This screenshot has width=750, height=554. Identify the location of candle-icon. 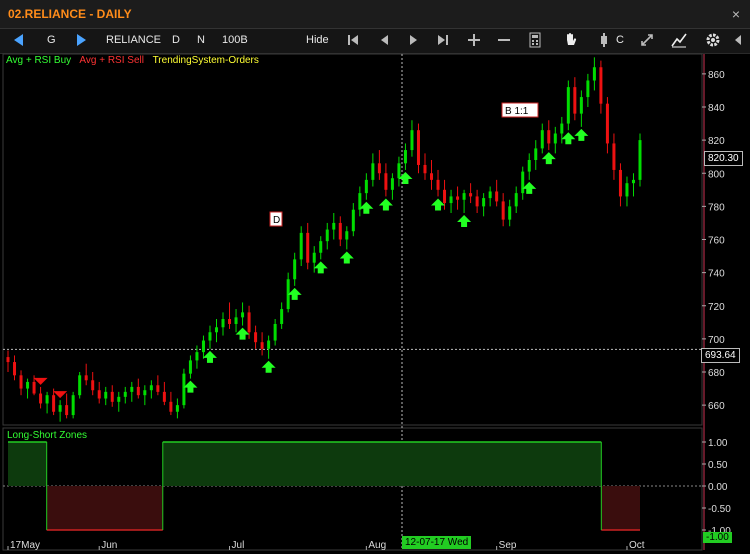
(604, 40).